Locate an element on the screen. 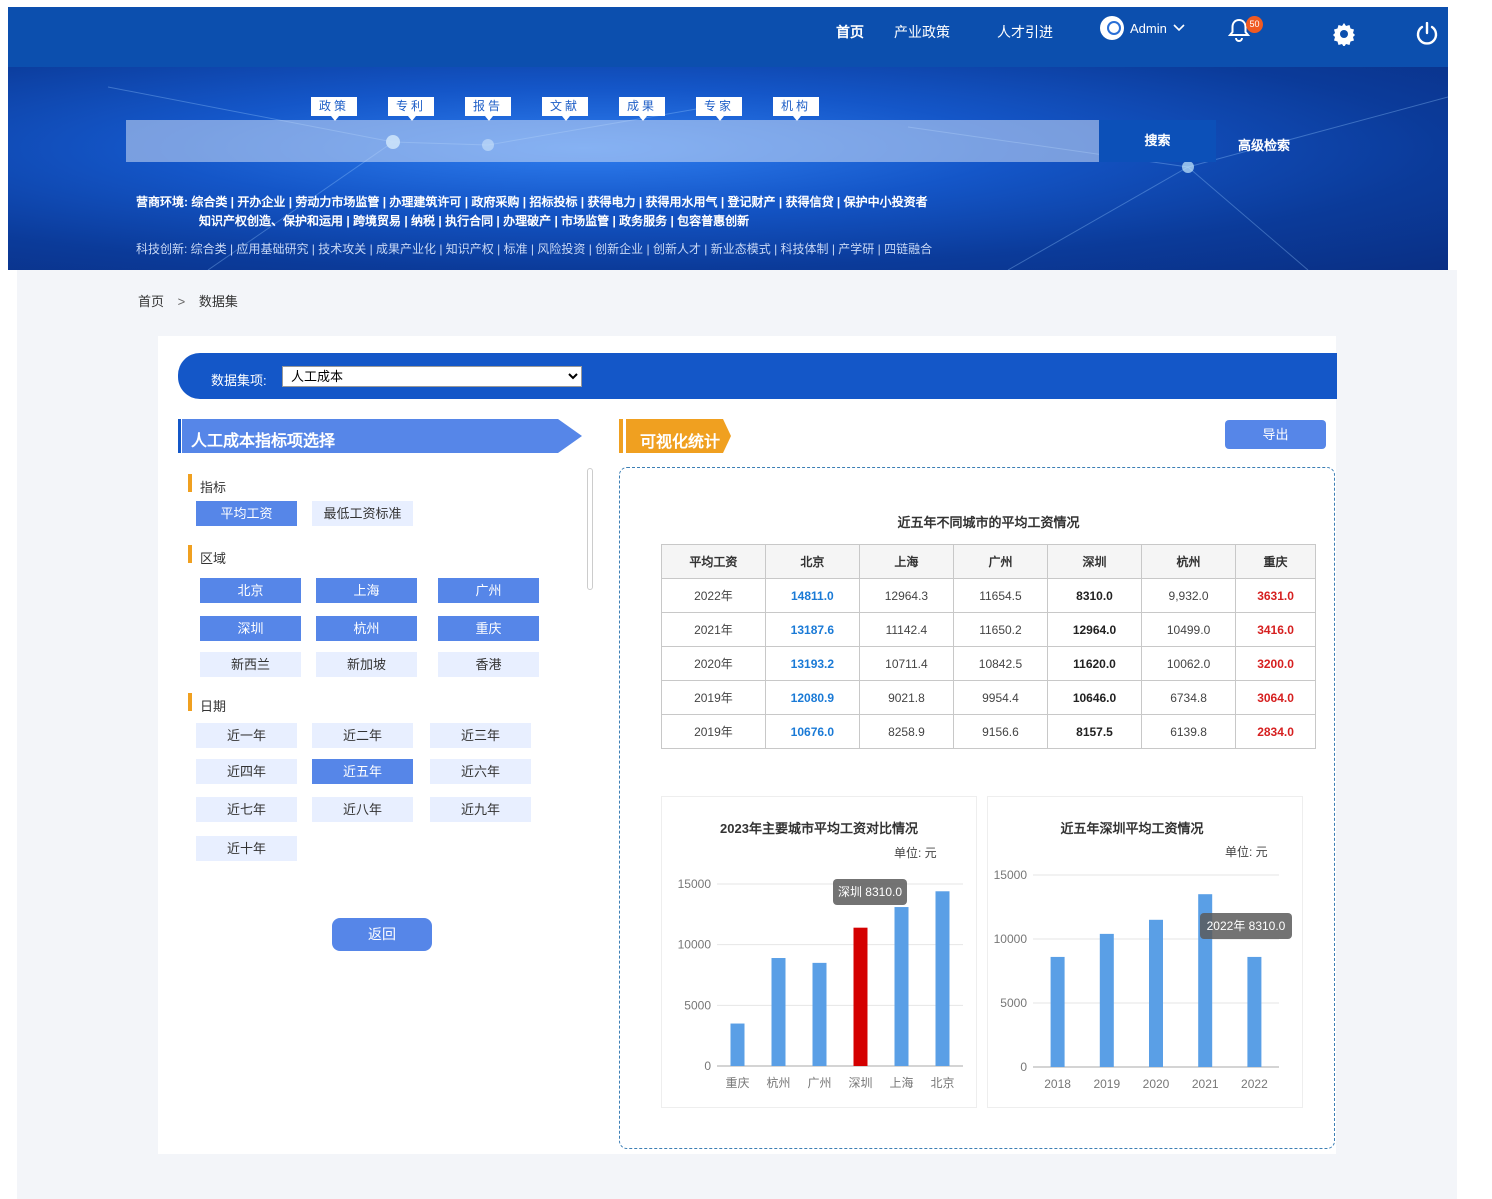  table-cell: 9,932.0 is located at coordinates (1189, 595).